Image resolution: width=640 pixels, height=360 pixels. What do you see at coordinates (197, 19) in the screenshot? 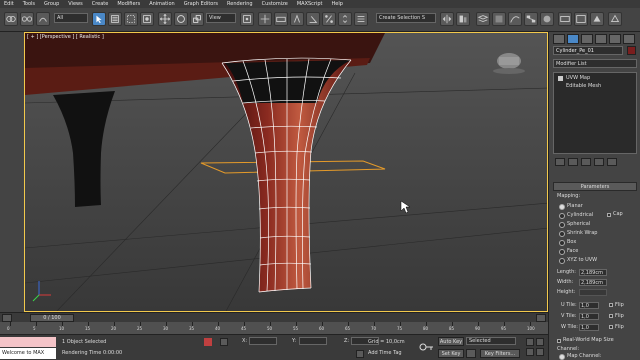
I see `scale-icon` at bounding box center [197, 19].